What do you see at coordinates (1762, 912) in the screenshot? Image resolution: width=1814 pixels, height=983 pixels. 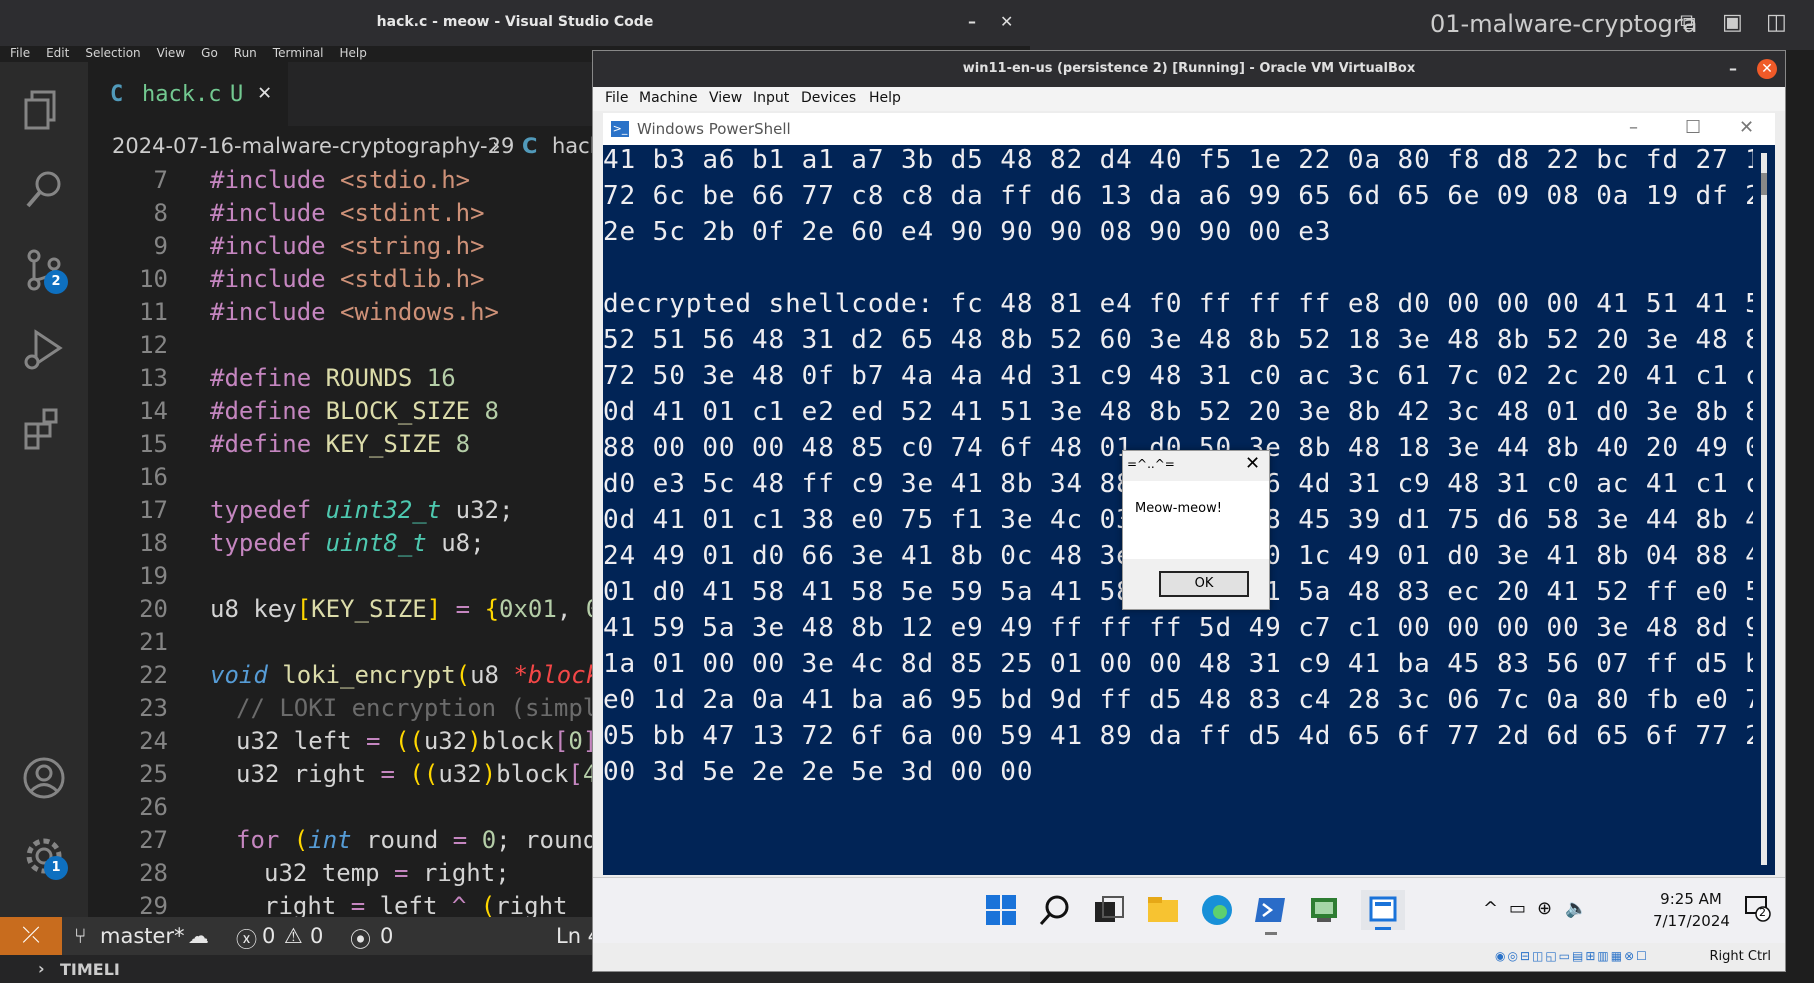 I see `notification-count: 2` at bounding box center [1762, 912].